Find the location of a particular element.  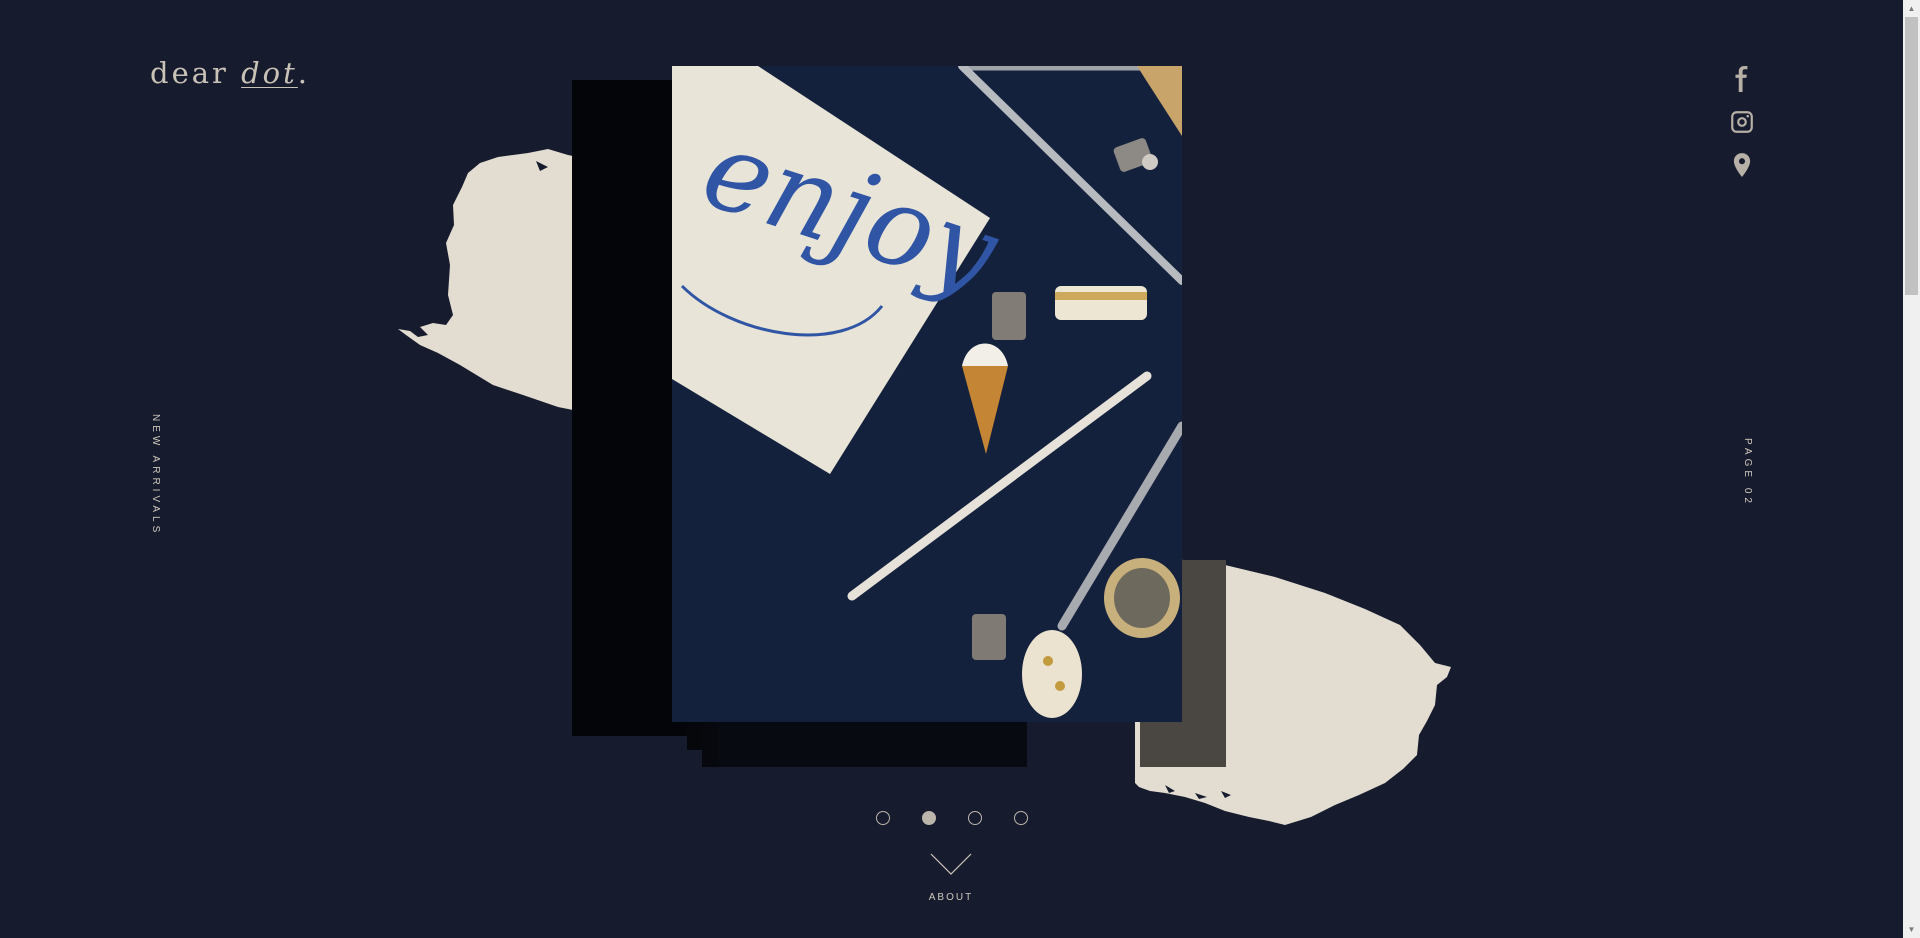

scroll-up-arrow: ▲ is located at coordinates (1911, 8).